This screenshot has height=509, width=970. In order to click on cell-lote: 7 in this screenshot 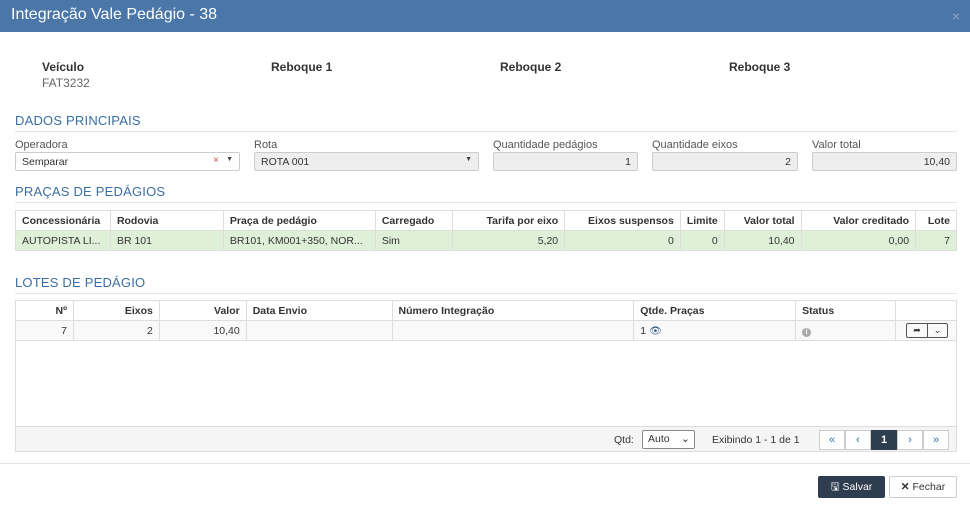, I will do `click(936, 240)`.